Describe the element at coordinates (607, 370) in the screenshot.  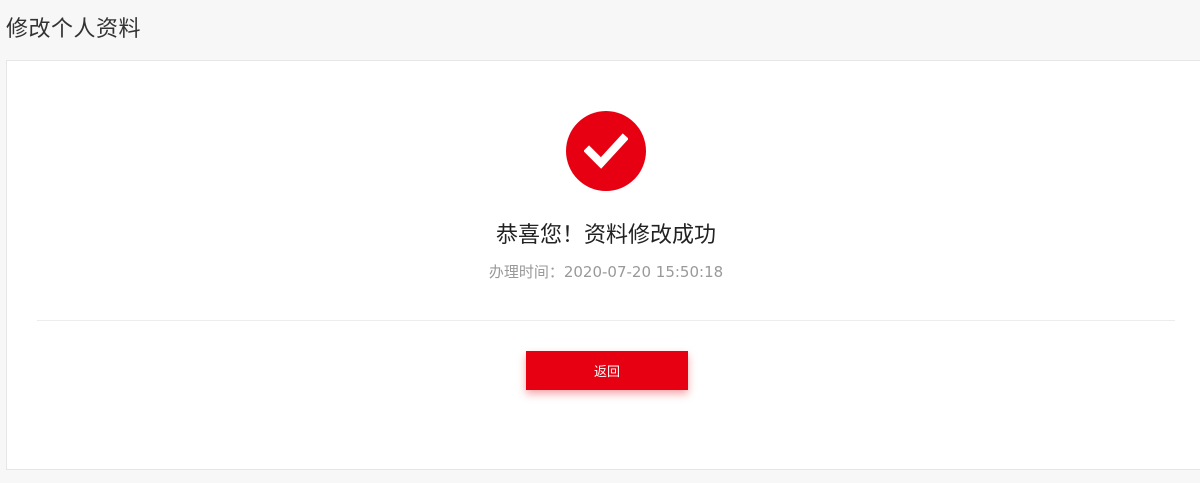
I see `back-button: 返回` at that location.